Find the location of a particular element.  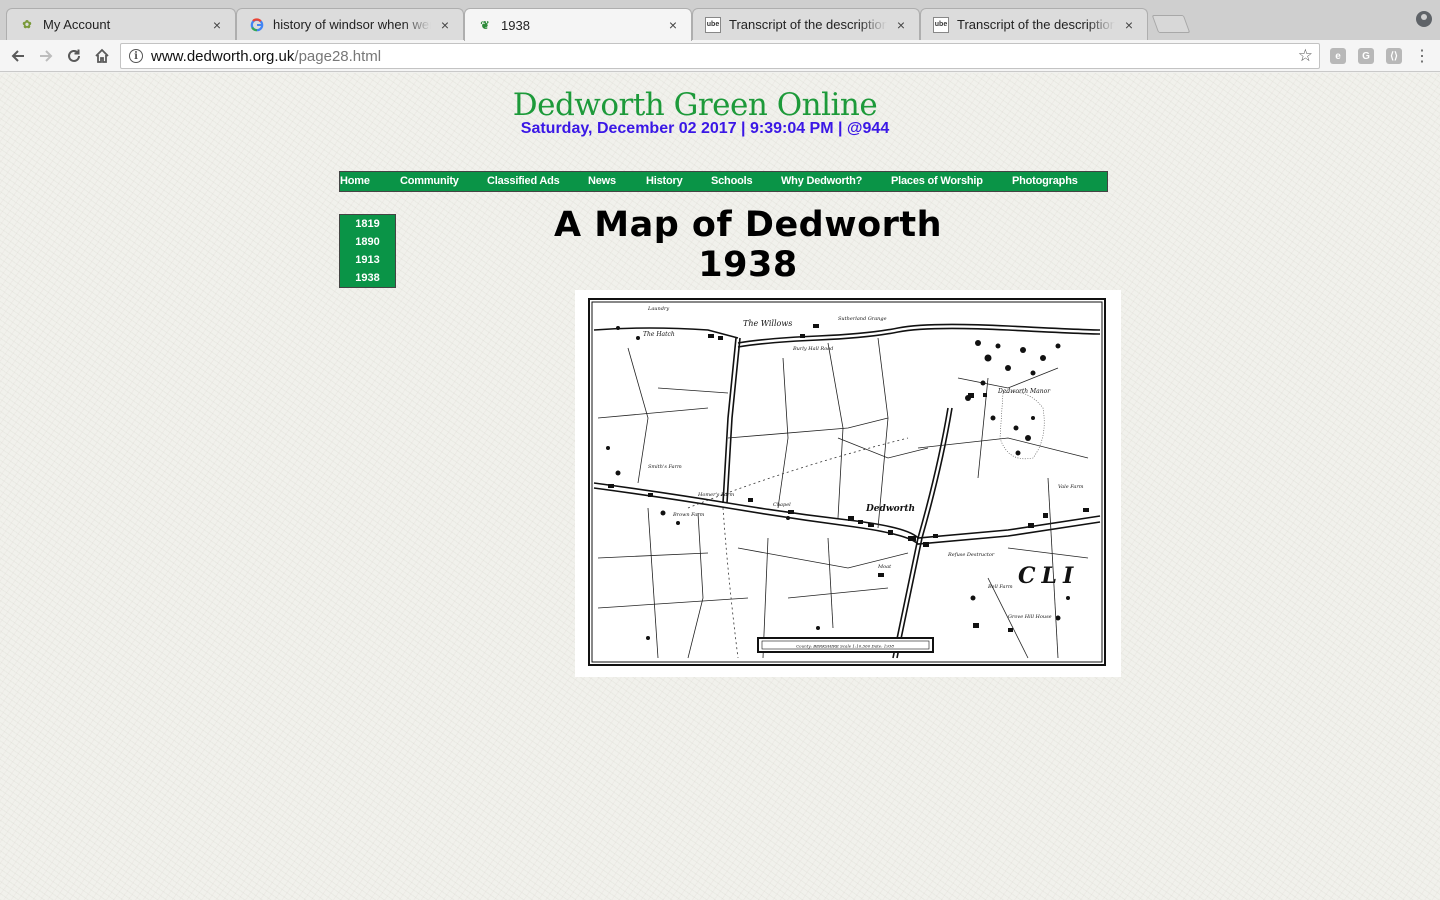

tab-transcript-1: ube Transcript of the description f × is located at coordinates (806, 24).